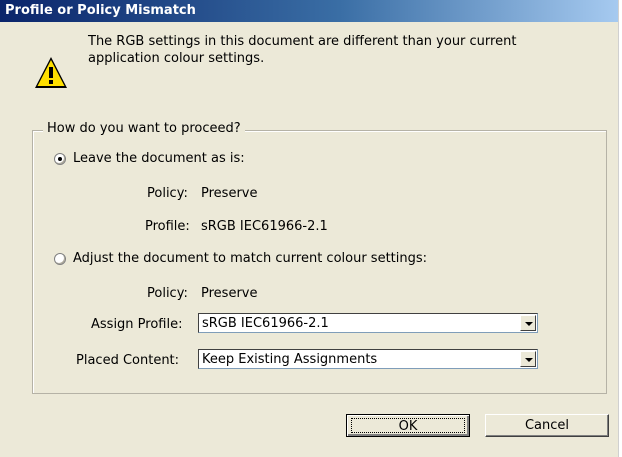 This screenshot has height=457, width=622. What do you see at coordinates (137, 324) in the screenshot?
I see `assign-profile-label: Assign Profile:` at bounding box center [137, 324].